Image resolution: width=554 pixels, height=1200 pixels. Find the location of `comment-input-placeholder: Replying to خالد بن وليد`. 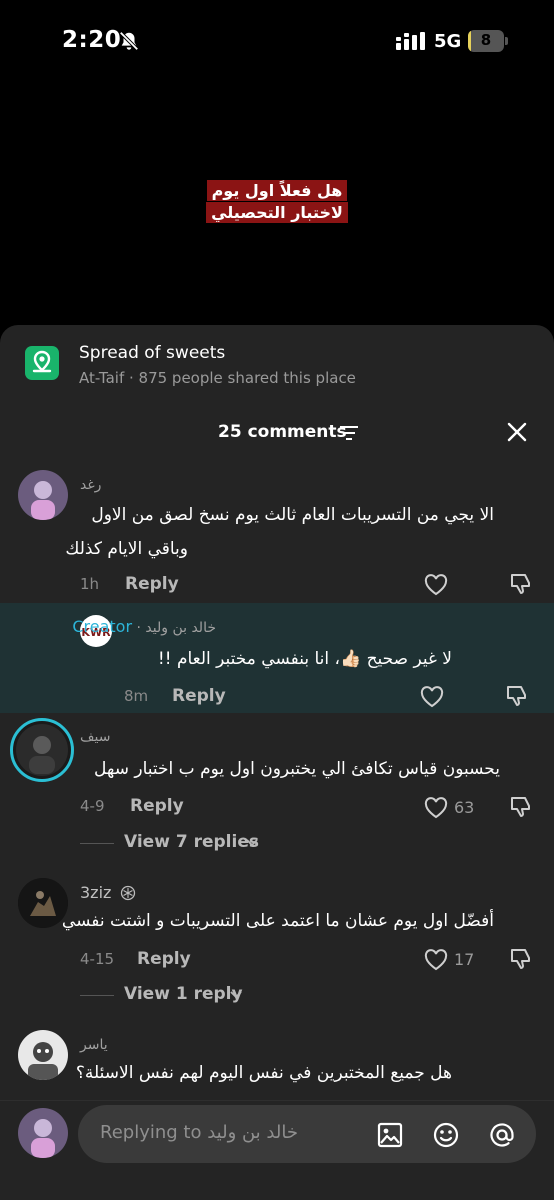

comment-input-placeholder: Replying to خالد بن وليد is located at coordinates (199, 1132).